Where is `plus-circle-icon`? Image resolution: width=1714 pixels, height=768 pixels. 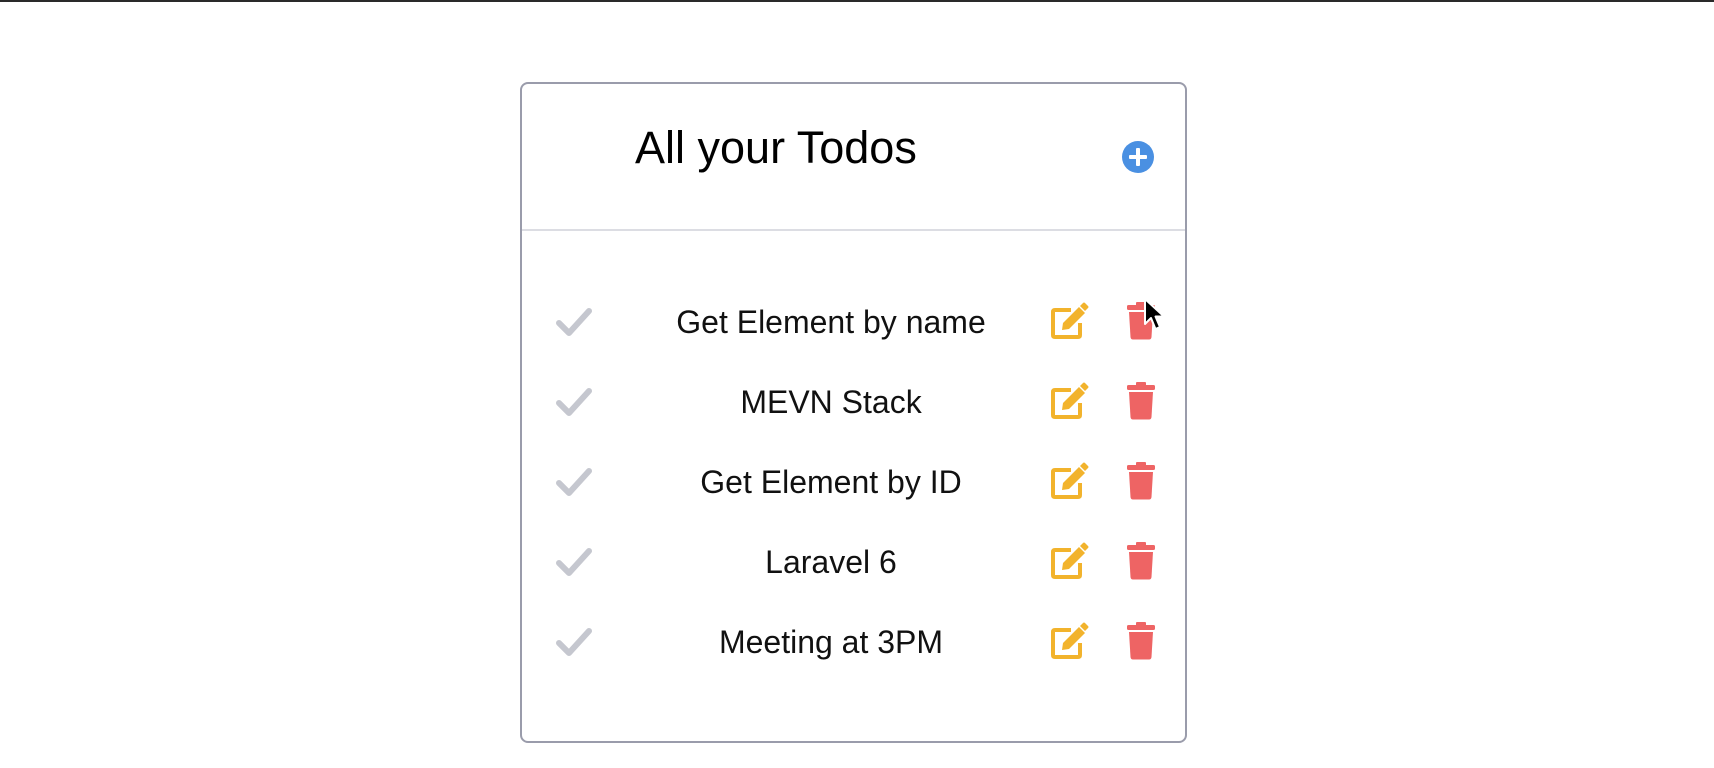
plus-circle-icon is located at coordinates (1138, 157).